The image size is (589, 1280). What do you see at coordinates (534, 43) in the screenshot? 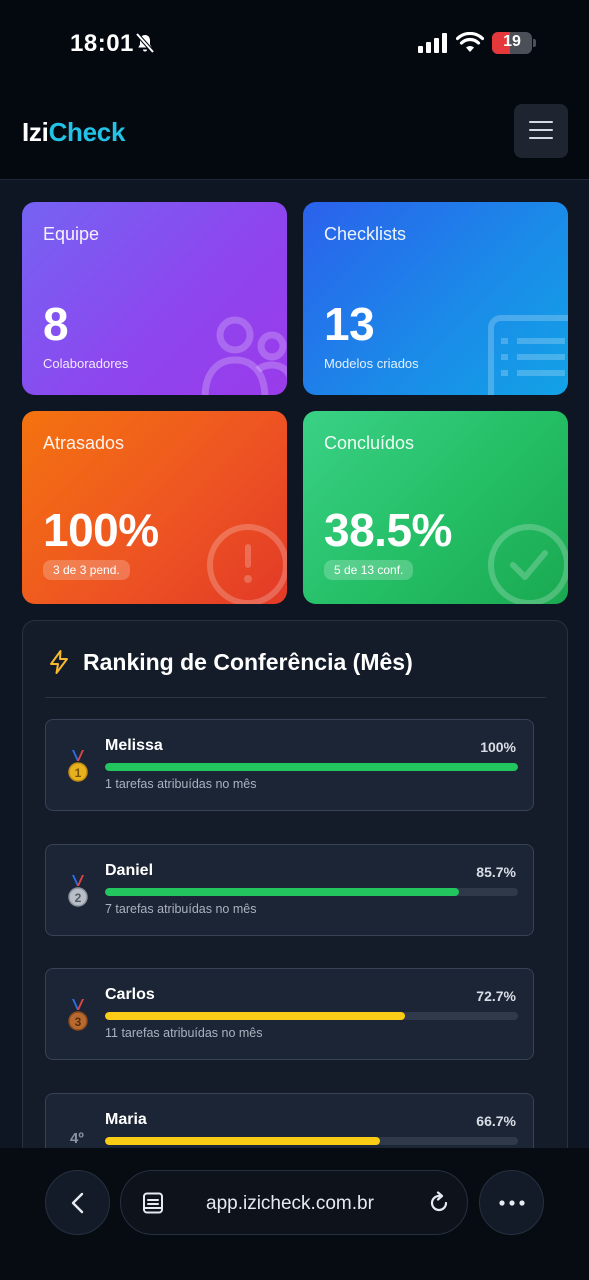
I see `battery-cap` at bounding box center [534, 43].